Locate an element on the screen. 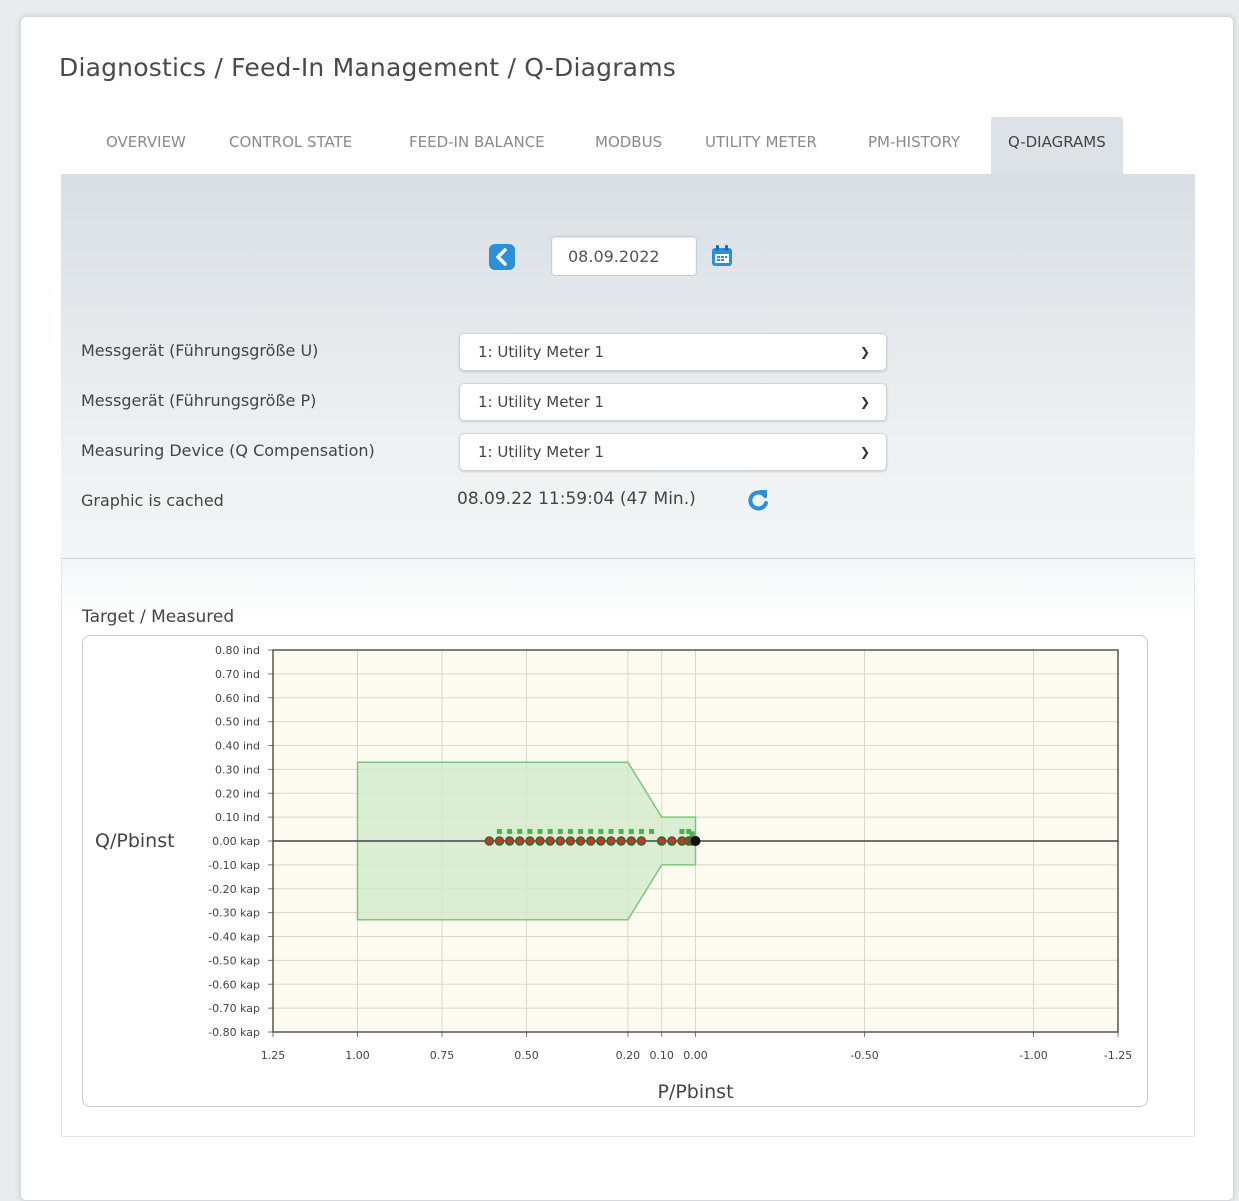  tab-control-state: CONTROL STATE is located at coordinates (290, 145).